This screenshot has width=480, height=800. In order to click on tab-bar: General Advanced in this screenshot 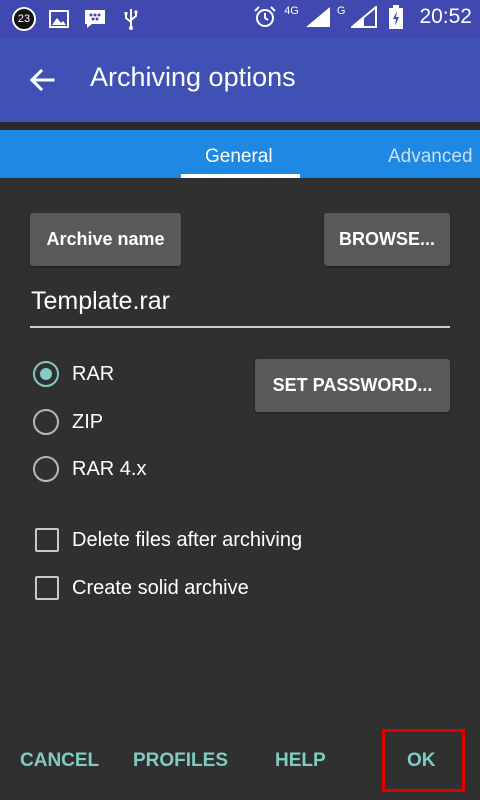, I will do `click(240, 154)`.